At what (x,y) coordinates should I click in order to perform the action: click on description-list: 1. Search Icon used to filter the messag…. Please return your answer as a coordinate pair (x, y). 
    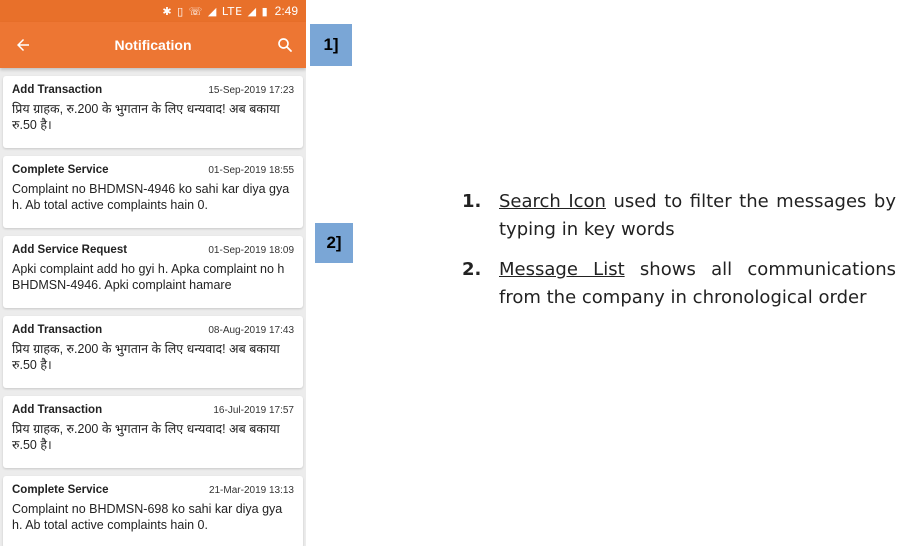
    Looking at the image, I should click on (679, 256).